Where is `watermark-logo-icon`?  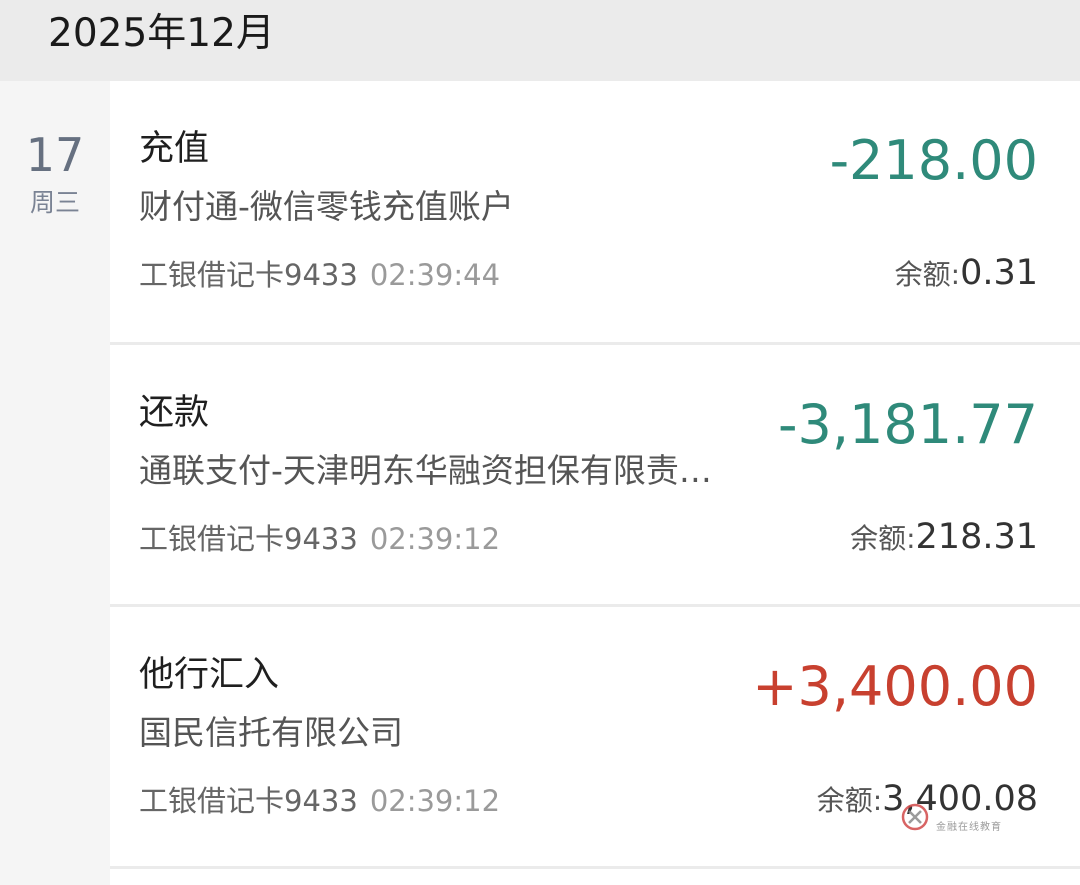 watermark-logo-icon is located at coordinates (915, 817).